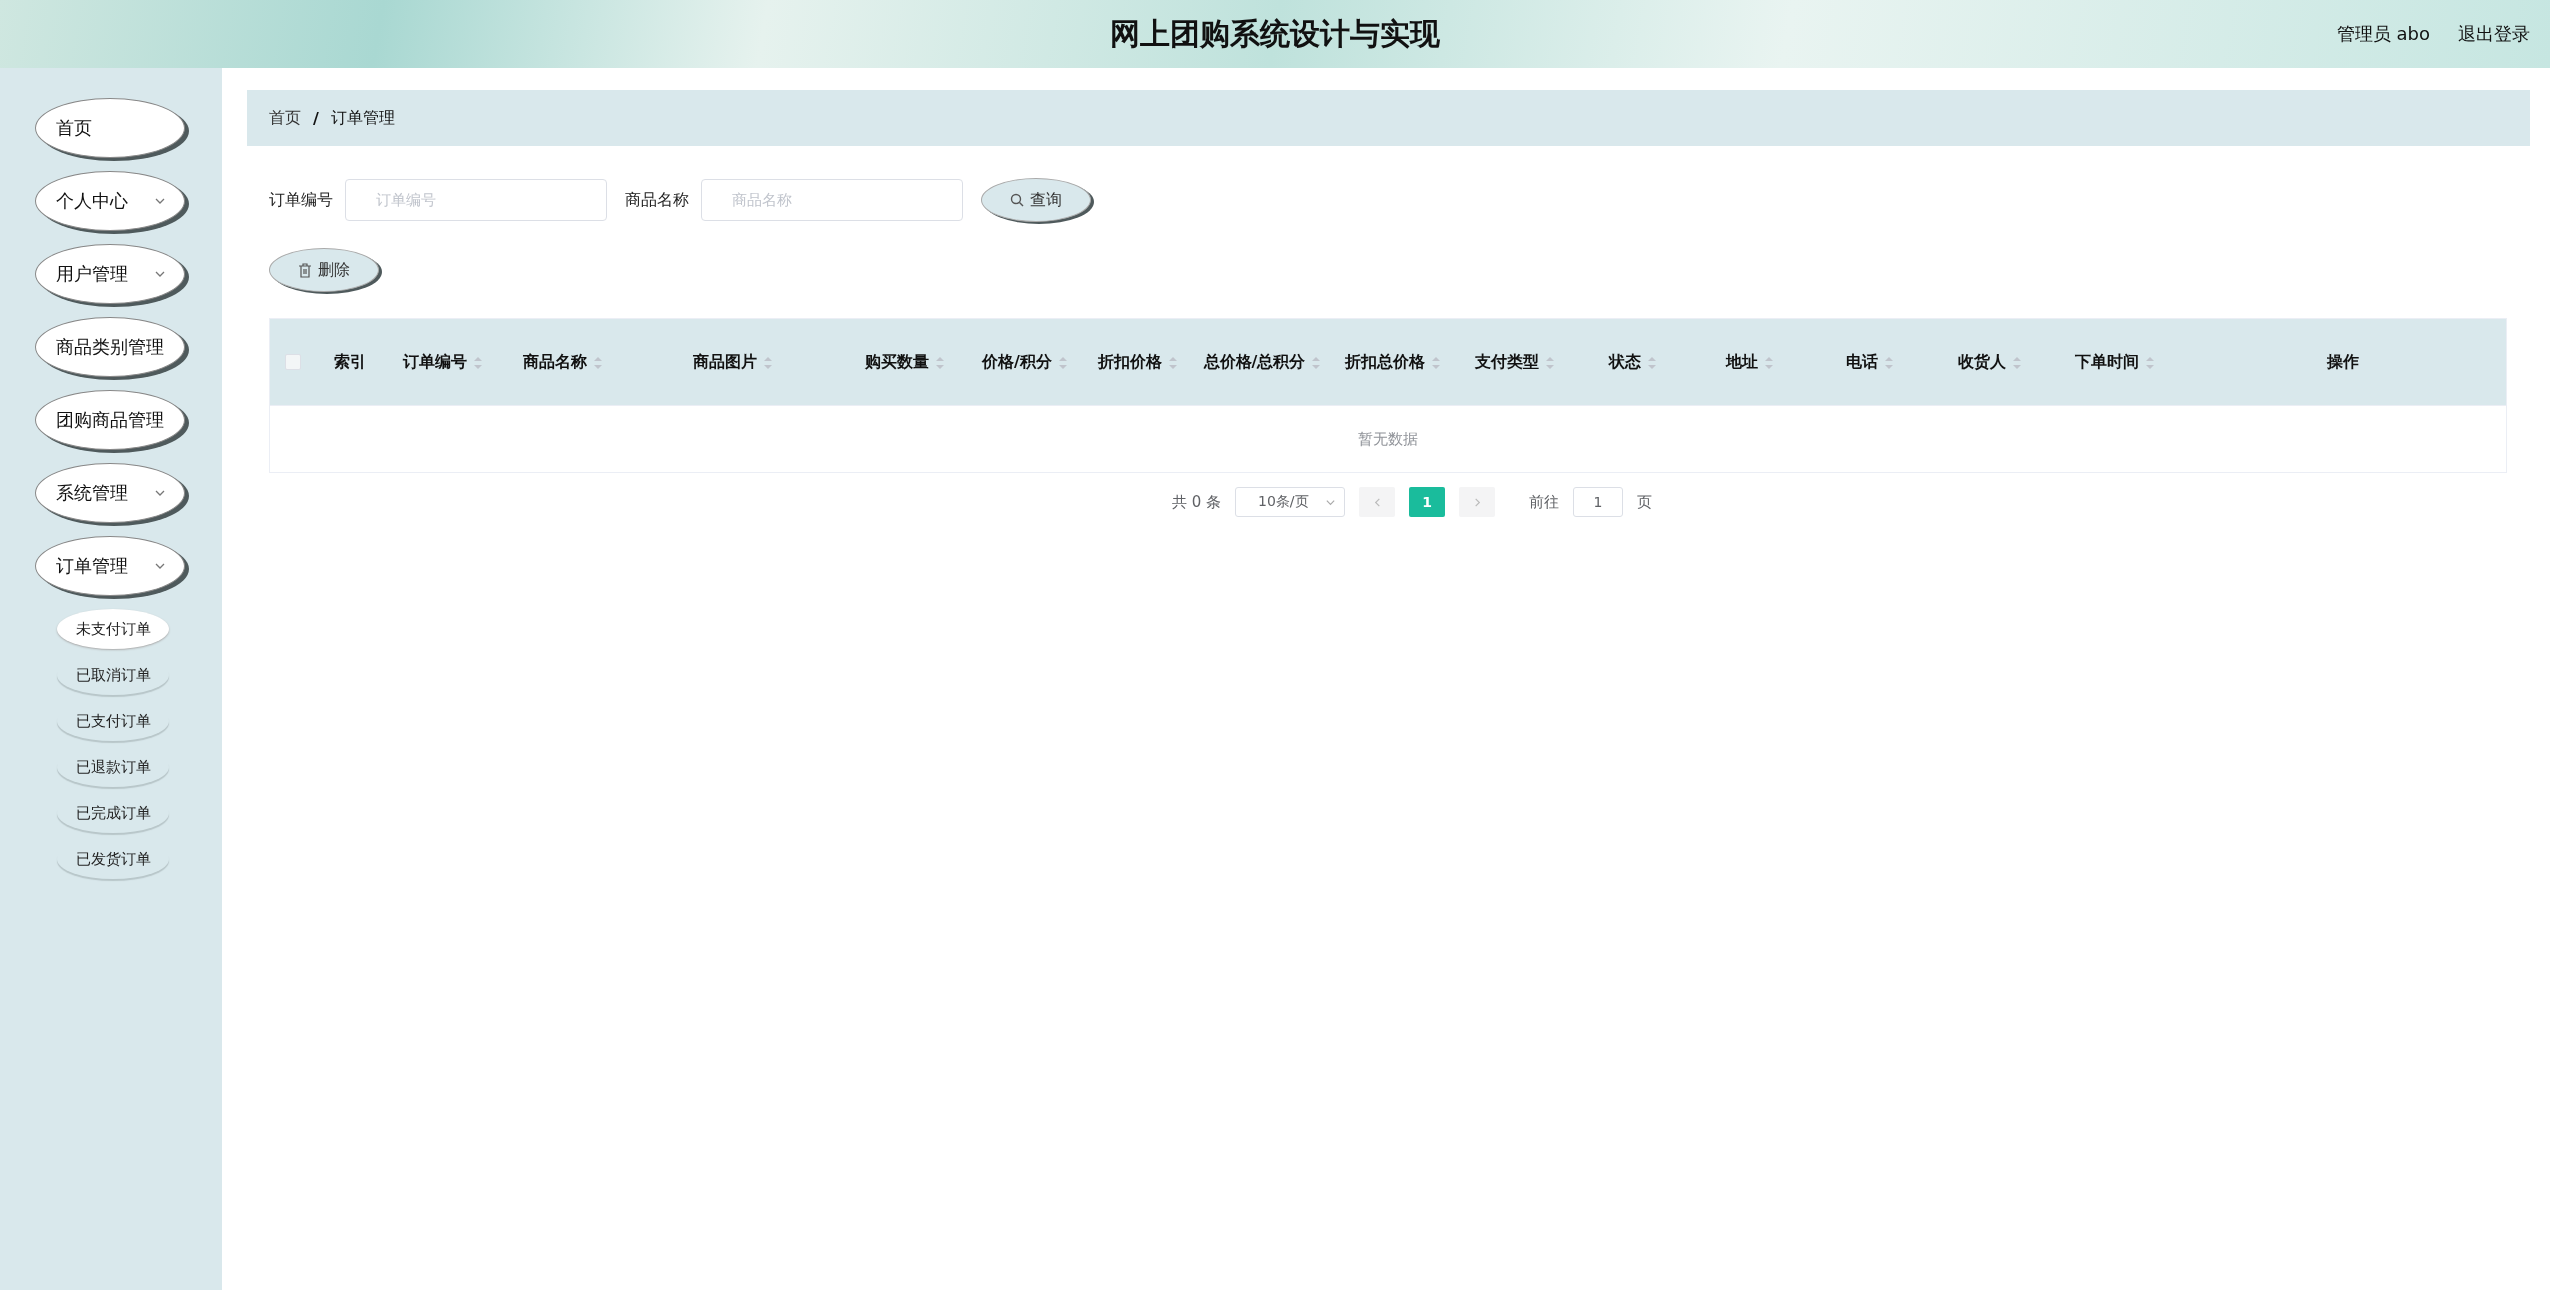 This screenshot has width=2550, height=1290. I want to click on sidebar-item: 商品类别管理, so click(110, 347).